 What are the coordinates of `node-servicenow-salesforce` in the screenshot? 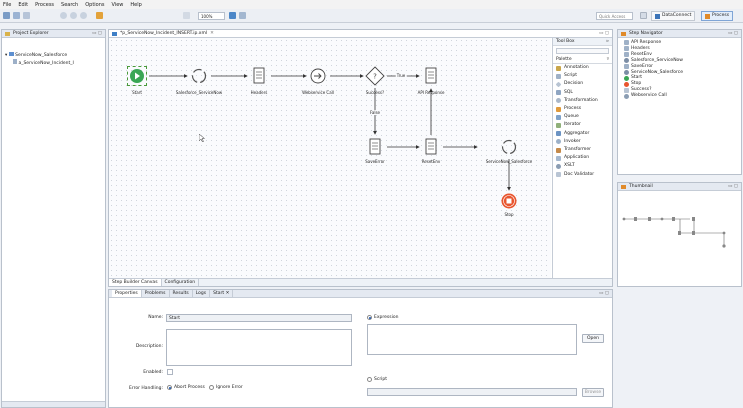 It's located at (509, 147).